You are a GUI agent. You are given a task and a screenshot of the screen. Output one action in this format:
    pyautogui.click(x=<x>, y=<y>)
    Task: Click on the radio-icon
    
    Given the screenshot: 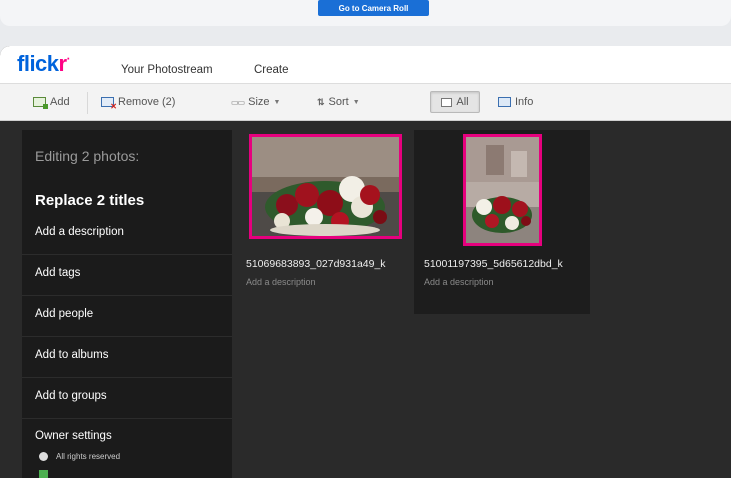 What is the action you would take?
    pyautogui.click(x=43, y=456)
    